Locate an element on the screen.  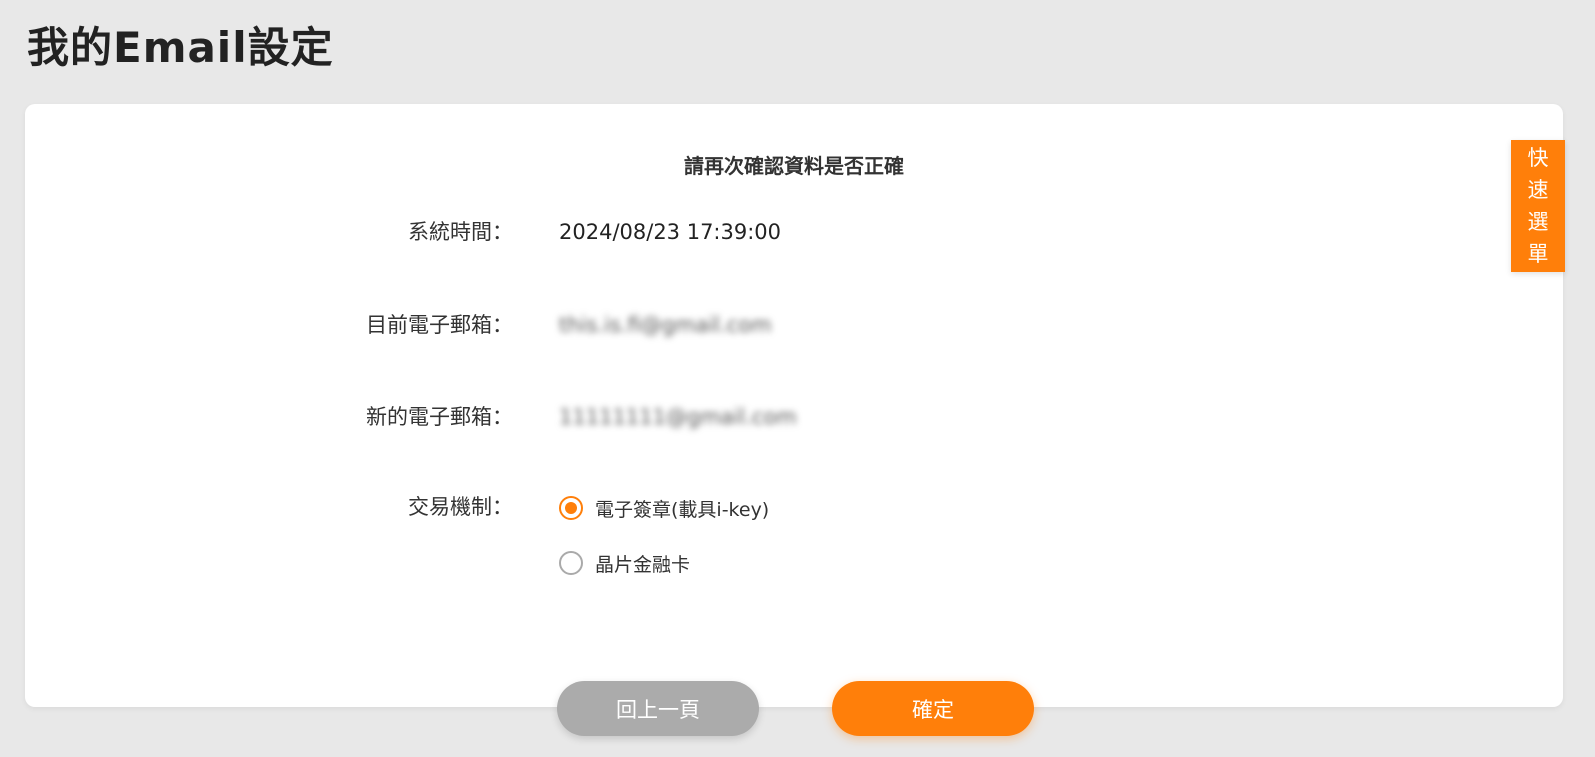
confirm-heading: 請再次確認資料是否正確 is located at coordinates (794, 166).